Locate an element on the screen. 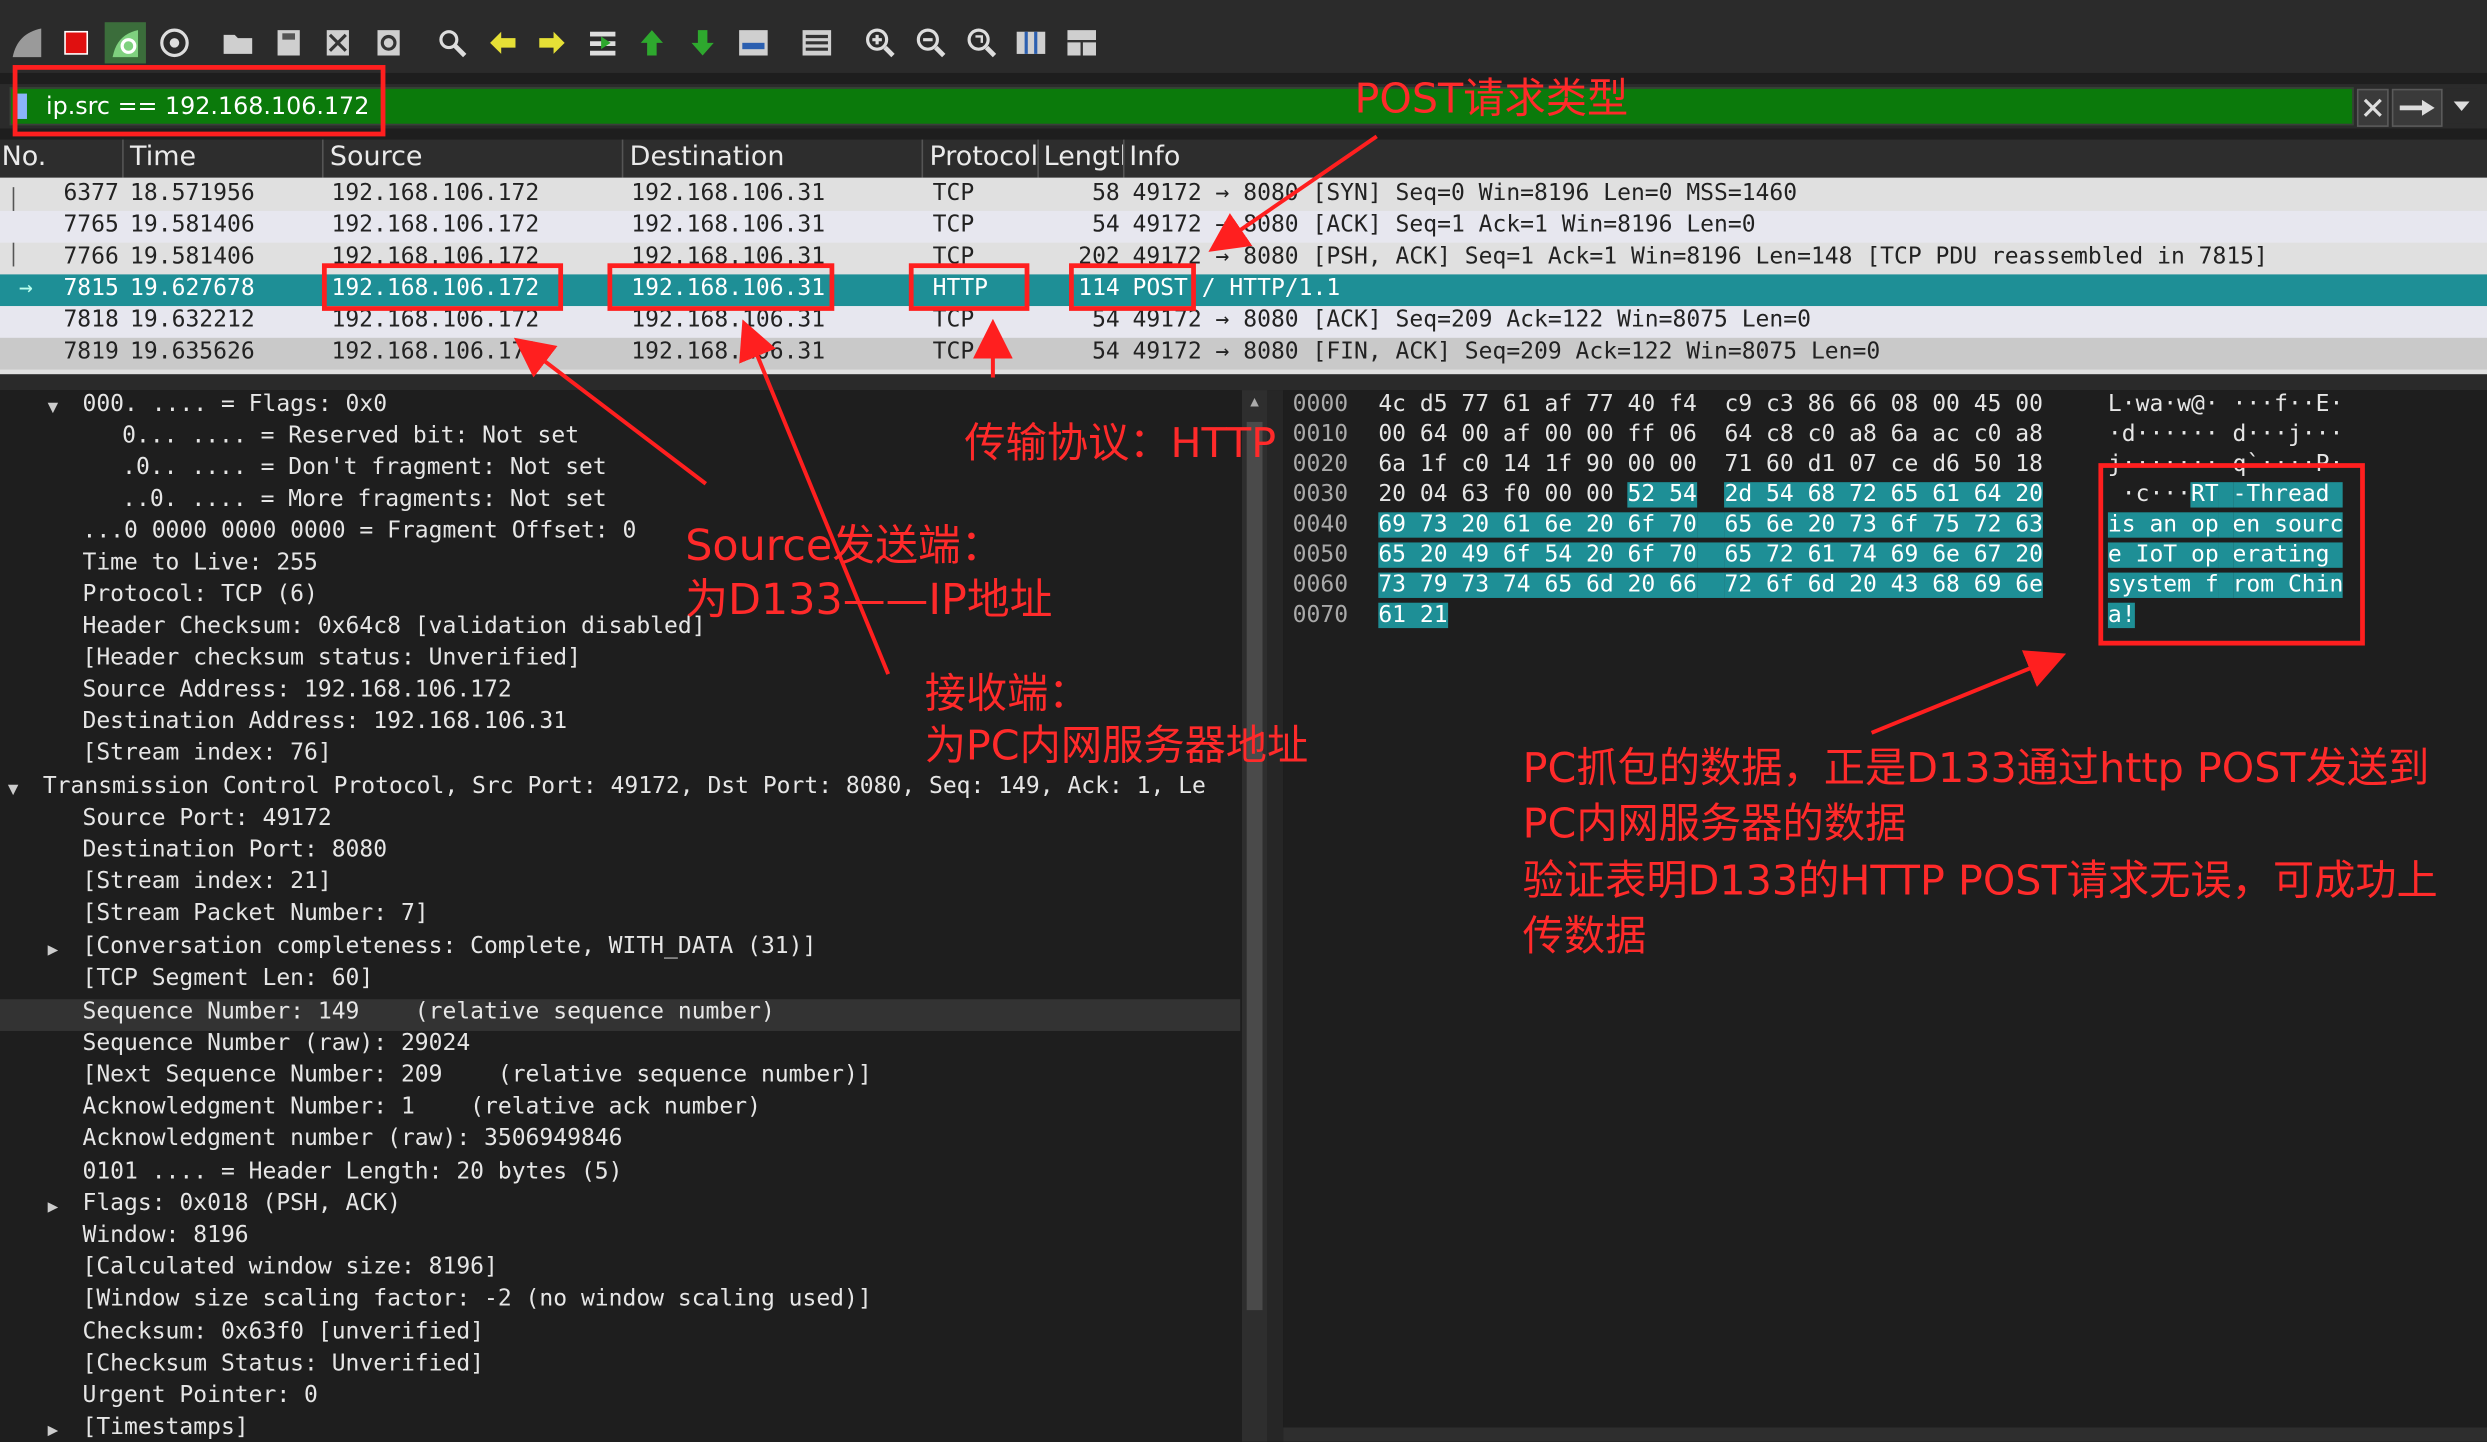 The width and height of the screenshot is (2487, 1442). col-no-header: No. is located at coordinates (24, 157).